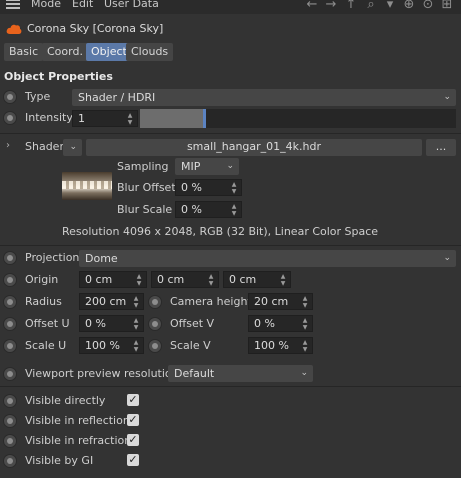 Image resolution: width=461 pixels, height=478 pixels. I want to click on shader-file-button: small_hangar_01_4k.hdr, so click(254, 147).